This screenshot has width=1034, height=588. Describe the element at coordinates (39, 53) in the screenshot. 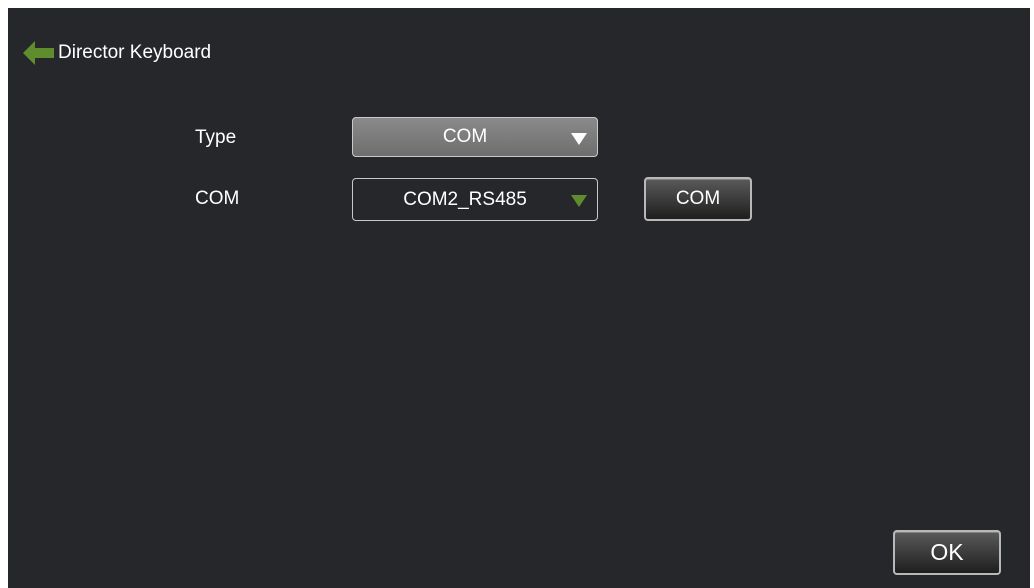

I see `arrow-left-icon` at that location.